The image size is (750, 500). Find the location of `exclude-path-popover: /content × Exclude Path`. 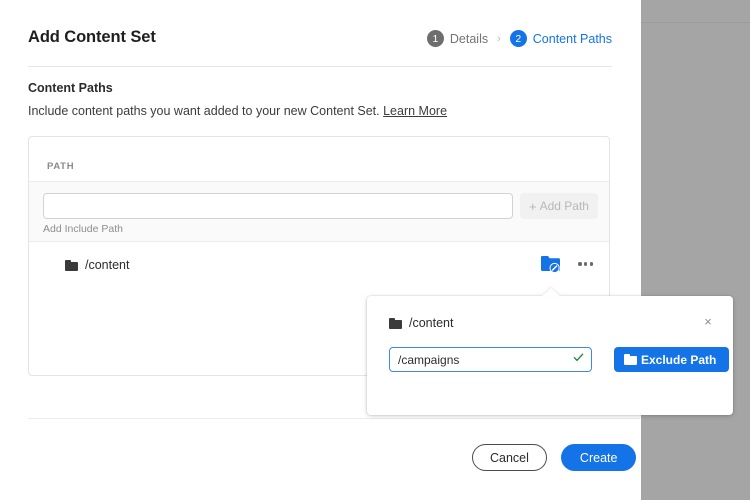

exclude-path-popover: /content × Exclude Path is located at coordinates (550, 351).